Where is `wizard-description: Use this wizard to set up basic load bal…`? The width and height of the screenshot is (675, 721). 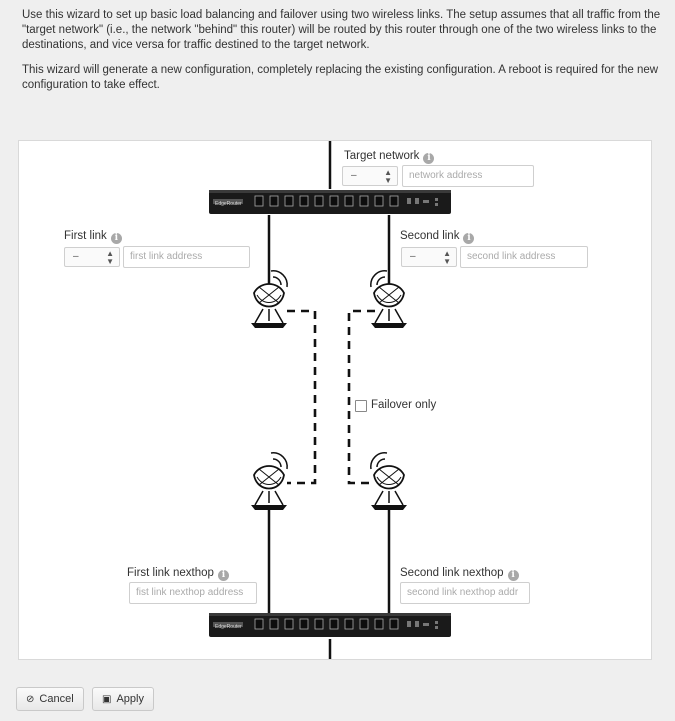 wizard-description: Use this wizard to set up basic load bal… is located at coordinates (346, 55).